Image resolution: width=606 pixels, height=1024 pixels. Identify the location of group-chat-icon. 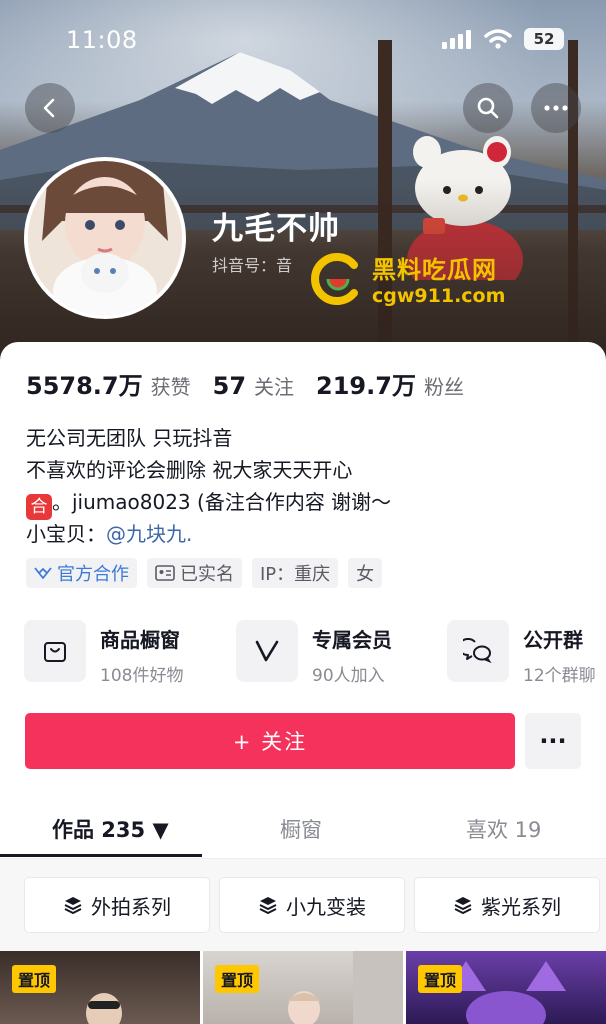
(477, 651).